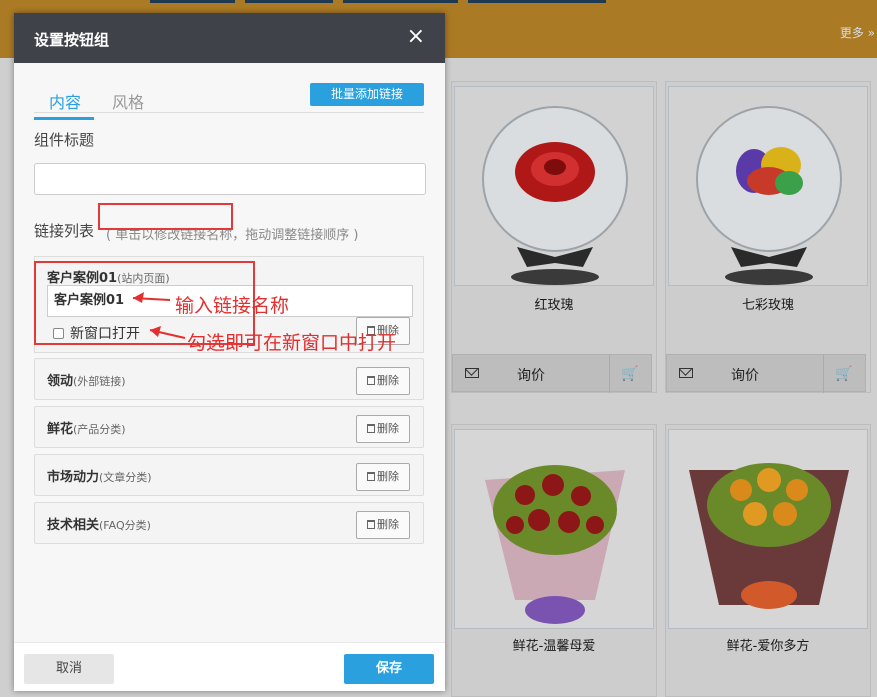 This screenshot has width=877, height=697. I want to click on annotation-arrows, so click(159, 315).